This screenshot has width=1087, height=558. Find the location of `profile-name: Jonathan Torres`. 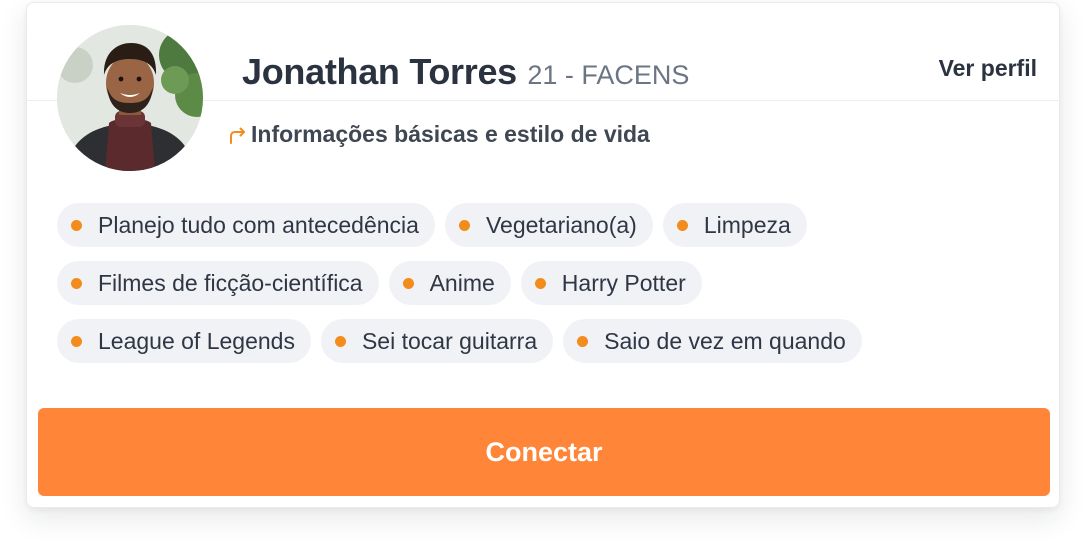

profile-name: Jonathan Torres is located at coordinates (379, 71).